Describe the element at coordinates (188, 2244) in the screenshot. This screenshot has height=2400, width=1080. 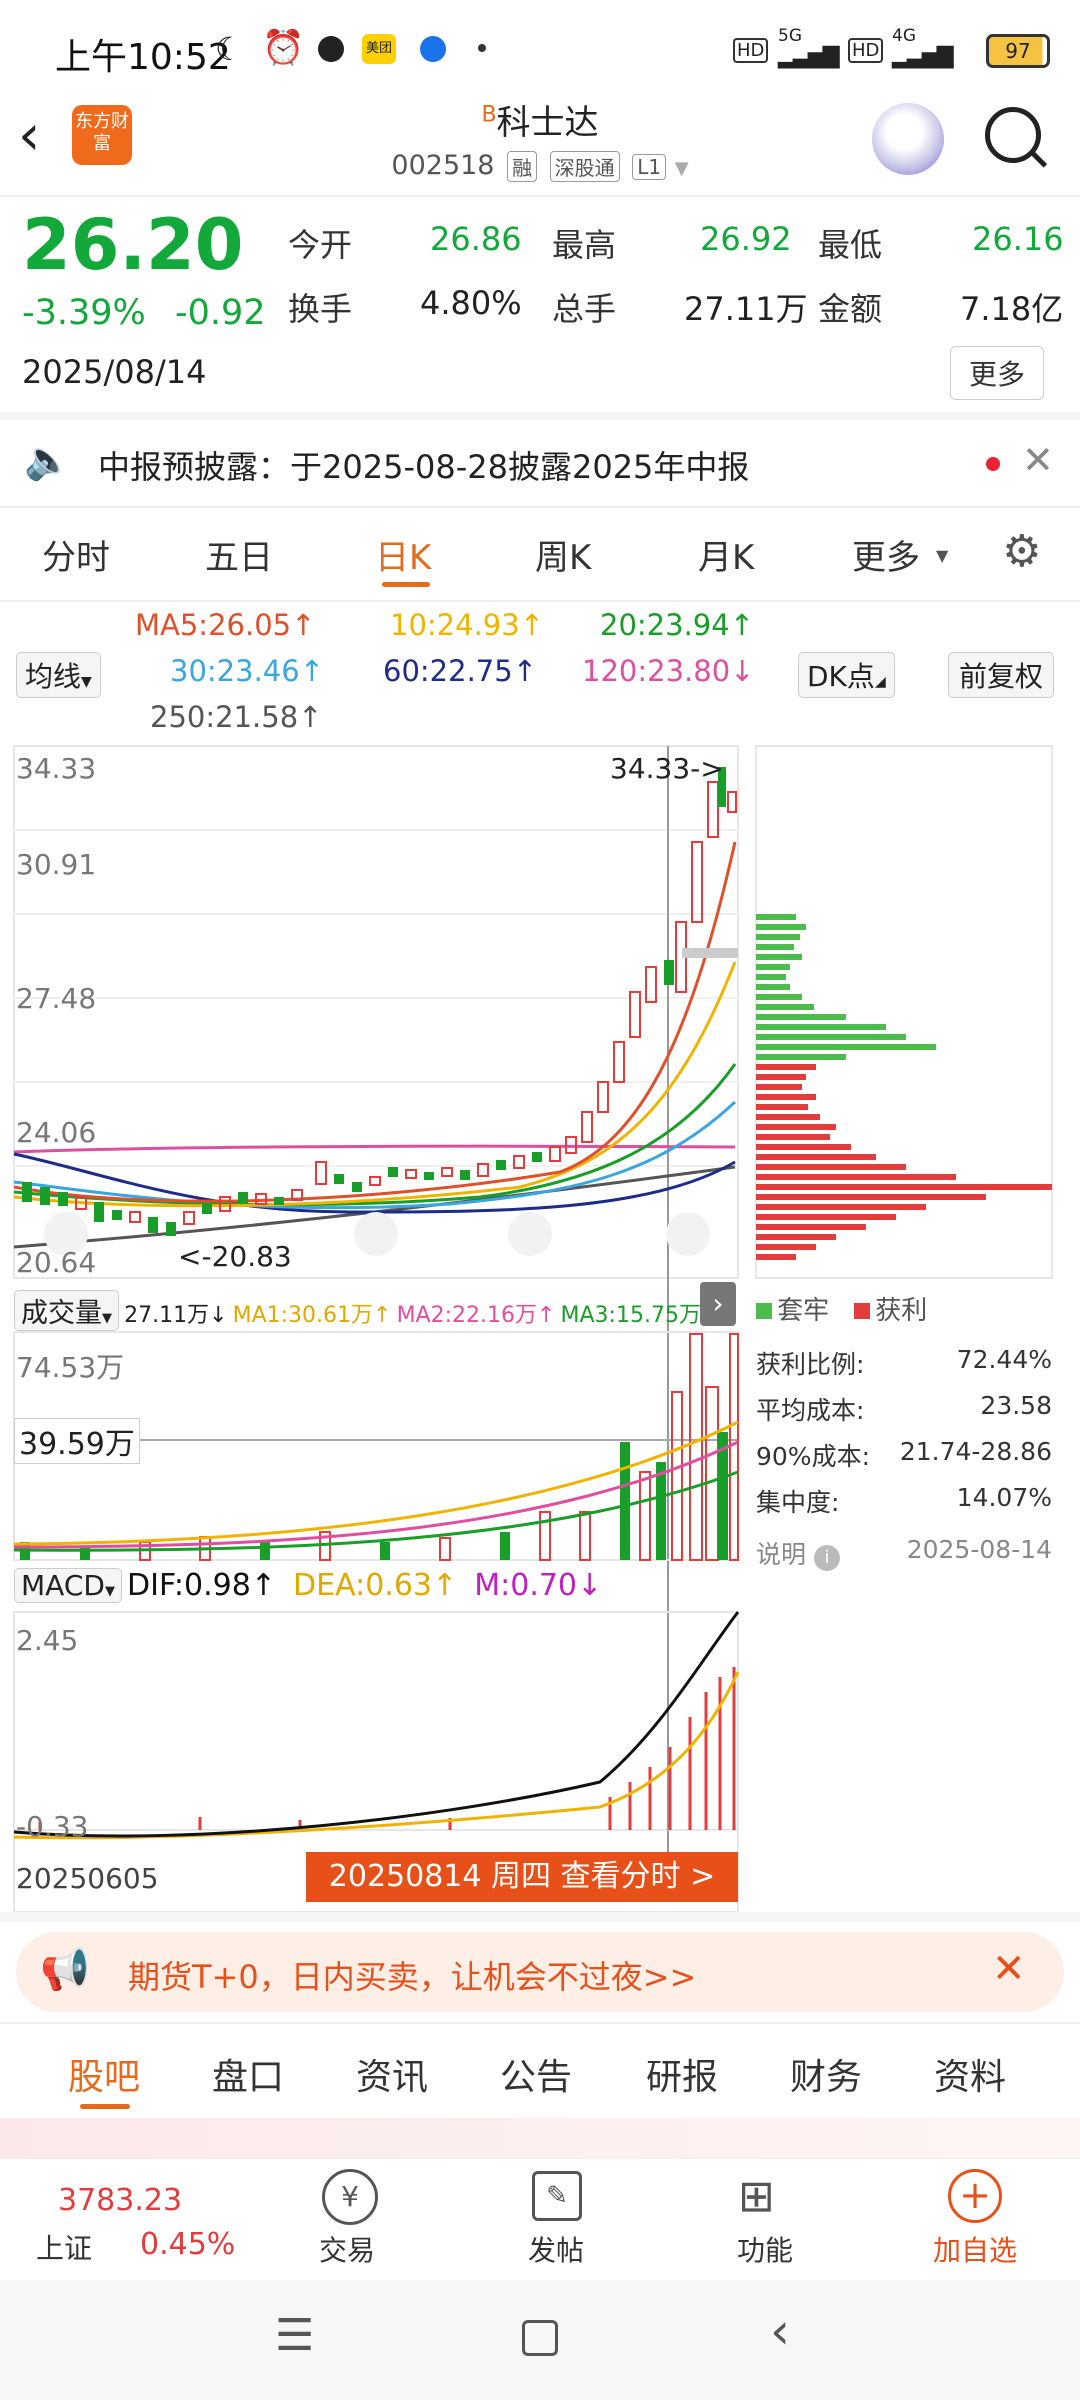
I see `index-change: 0.45%` at that location.